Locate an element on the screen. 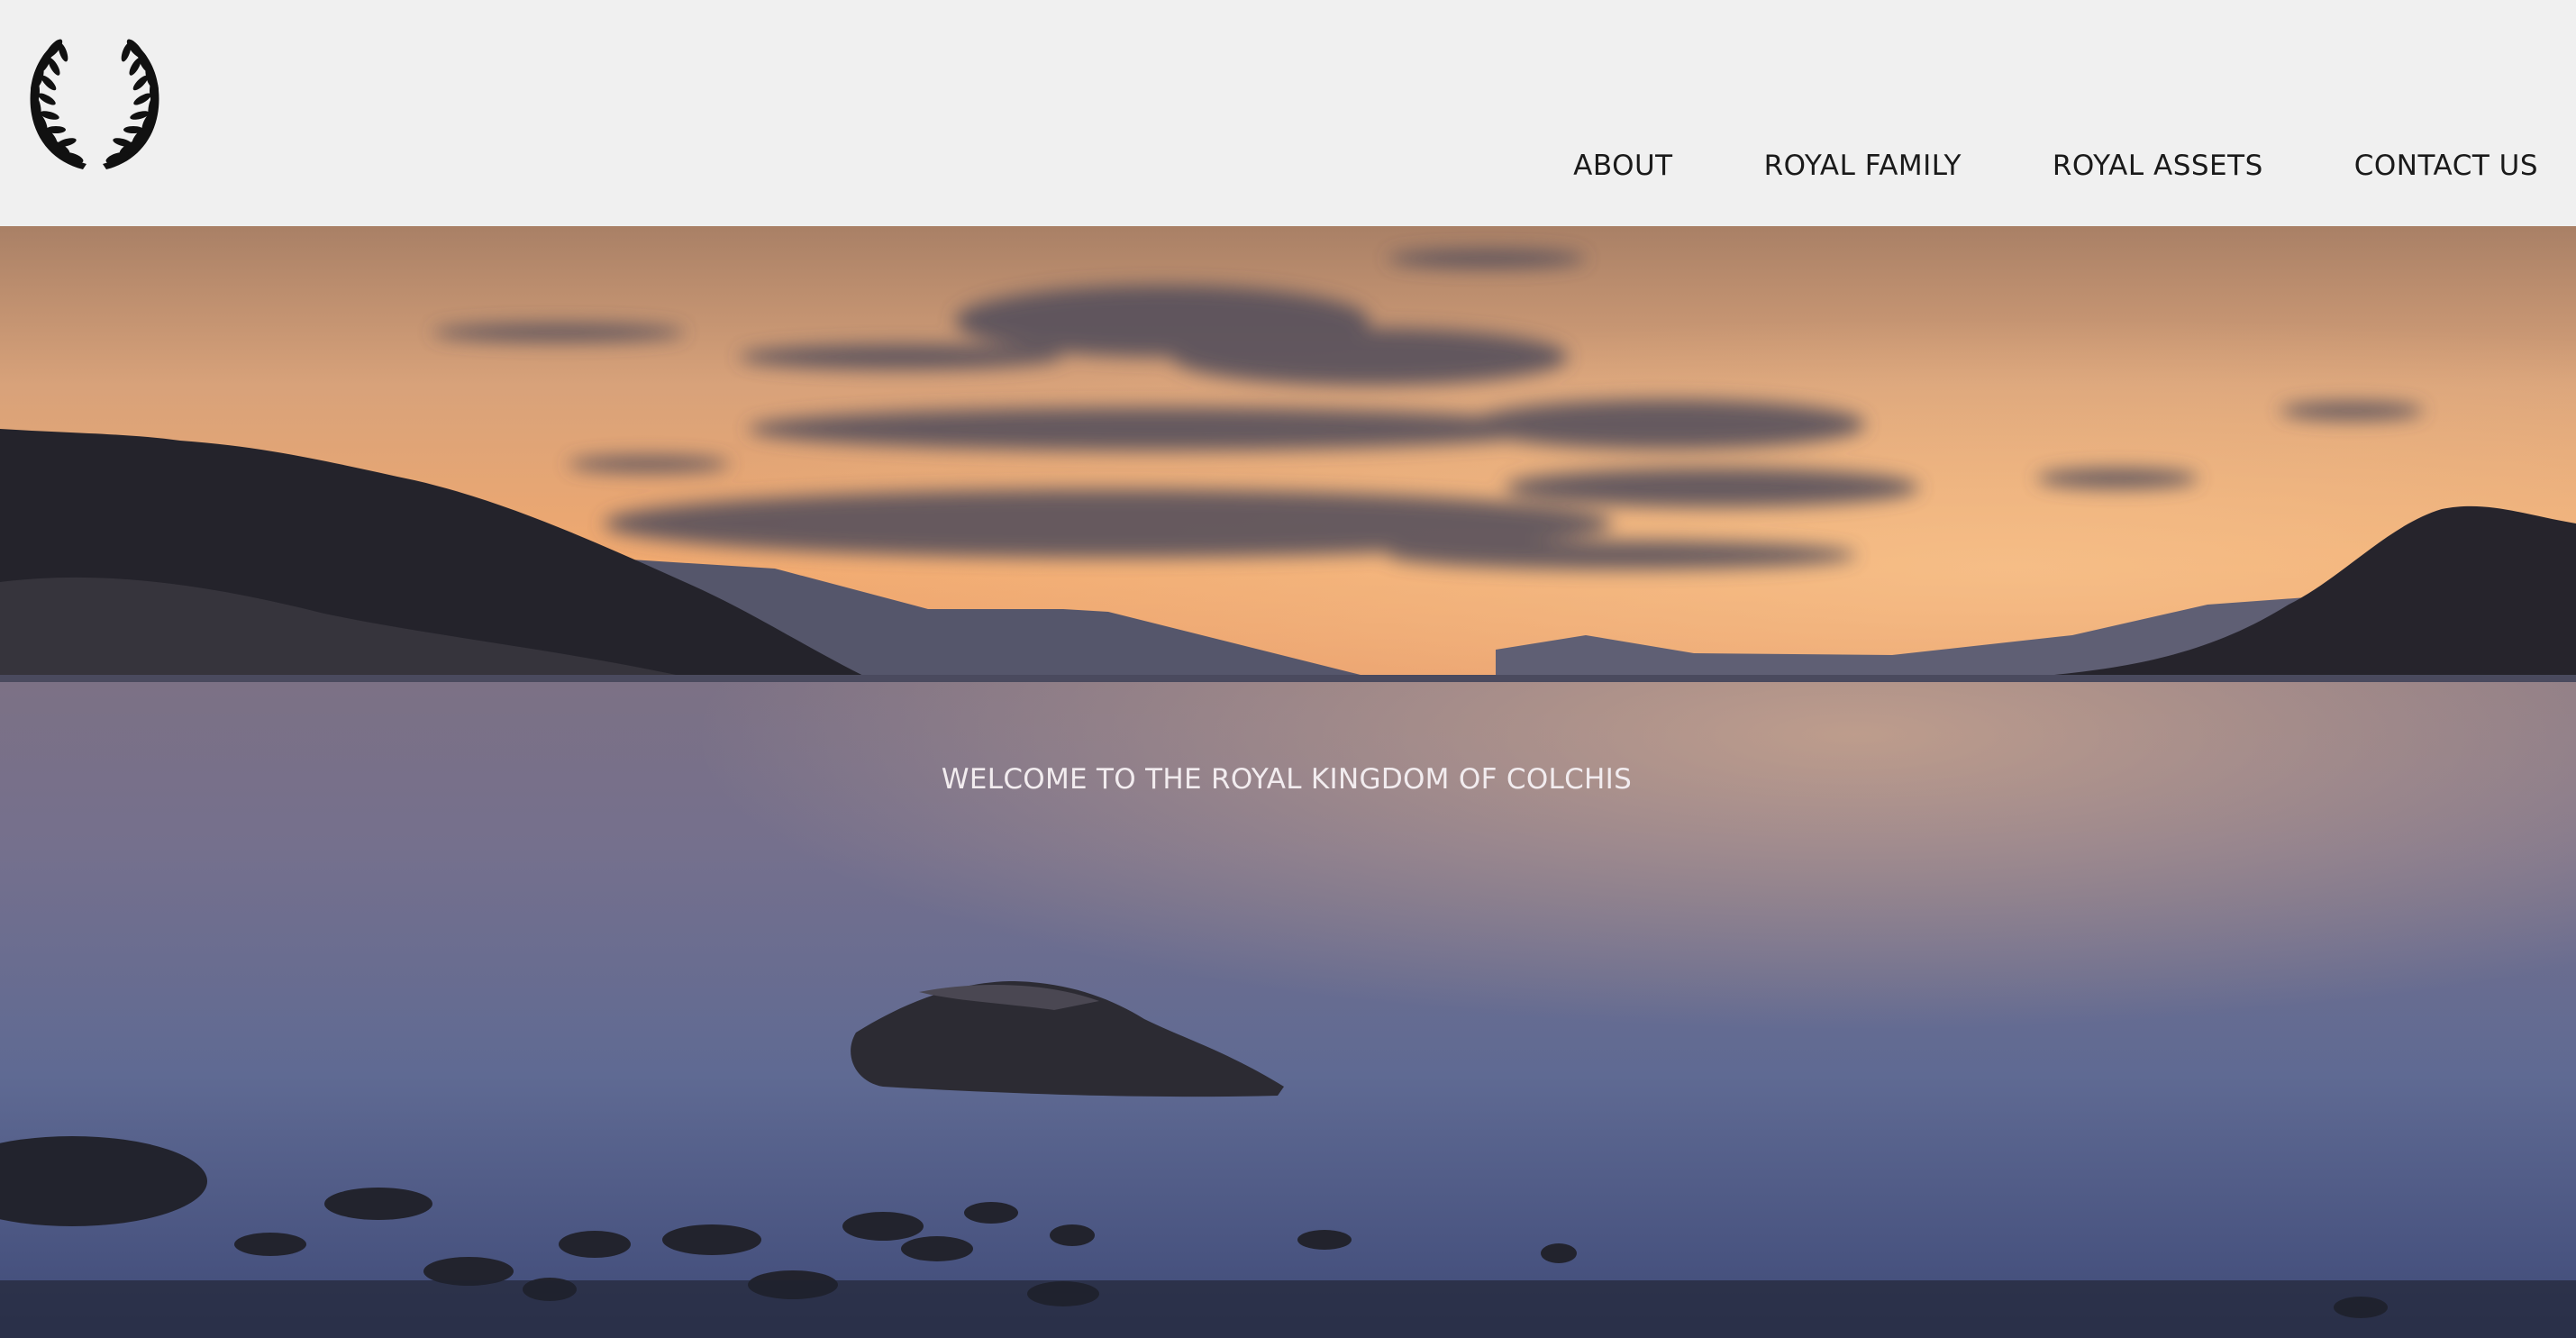  laurel-wreath-icon is located at coordinates (94, 106).